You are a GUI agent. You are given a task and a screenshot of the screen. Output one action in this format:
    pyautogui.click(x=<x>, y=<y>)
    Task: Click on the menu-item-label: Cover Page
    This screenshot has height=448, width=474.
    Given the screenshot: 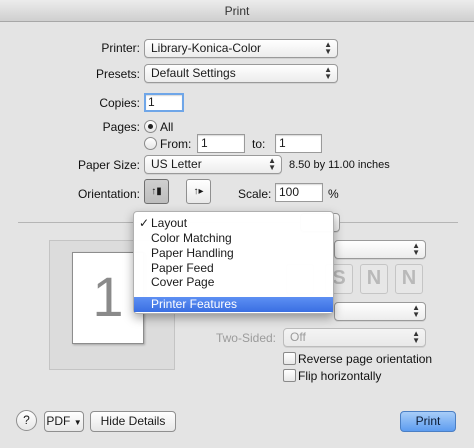 What is the action you would take?
    pyautogui.click(x=183, y=282)
    